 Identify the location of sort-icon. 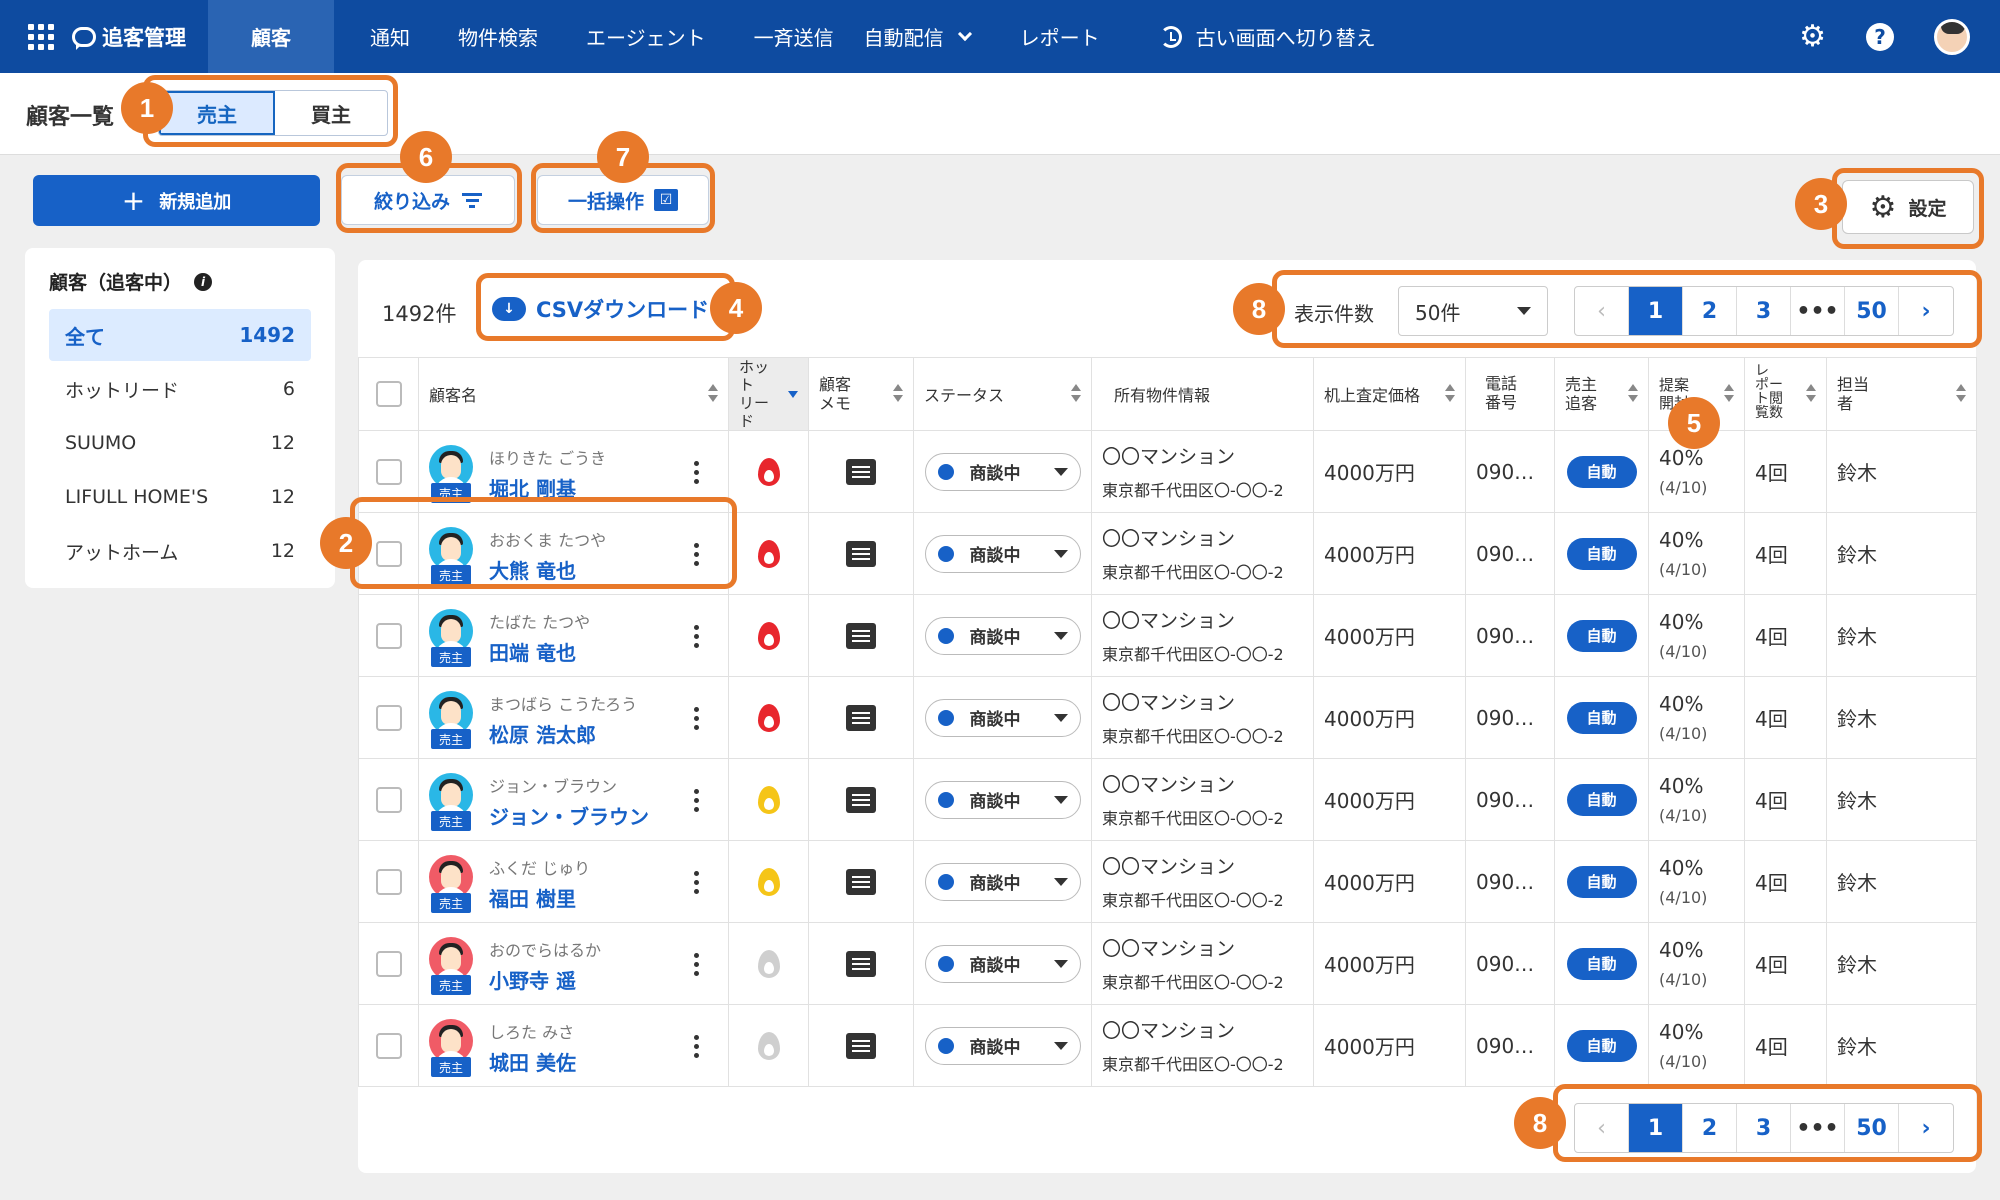
(1729, 394).